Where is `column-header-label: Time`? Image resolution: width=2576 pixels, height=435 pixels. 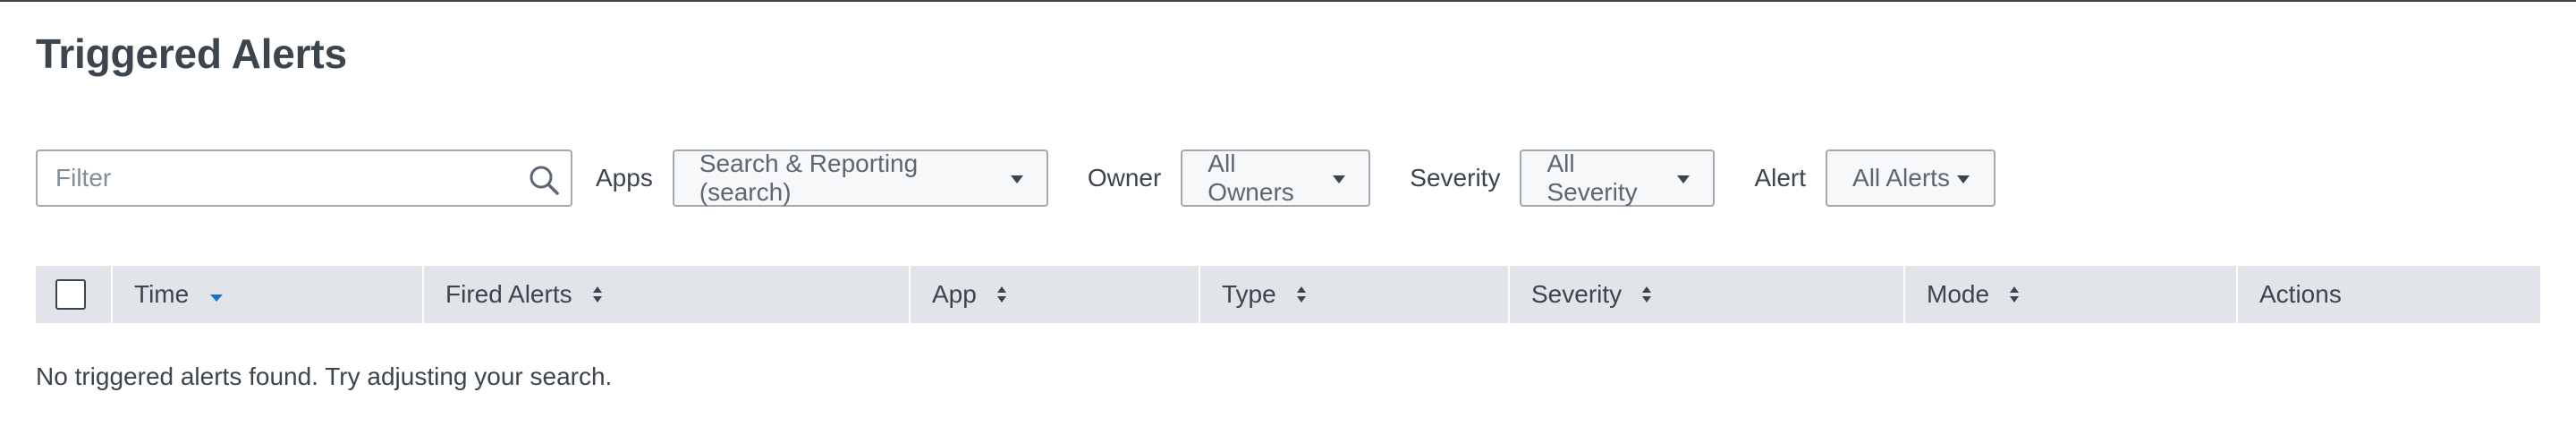
column-header-label: Time is located at coordinates (162, 294).